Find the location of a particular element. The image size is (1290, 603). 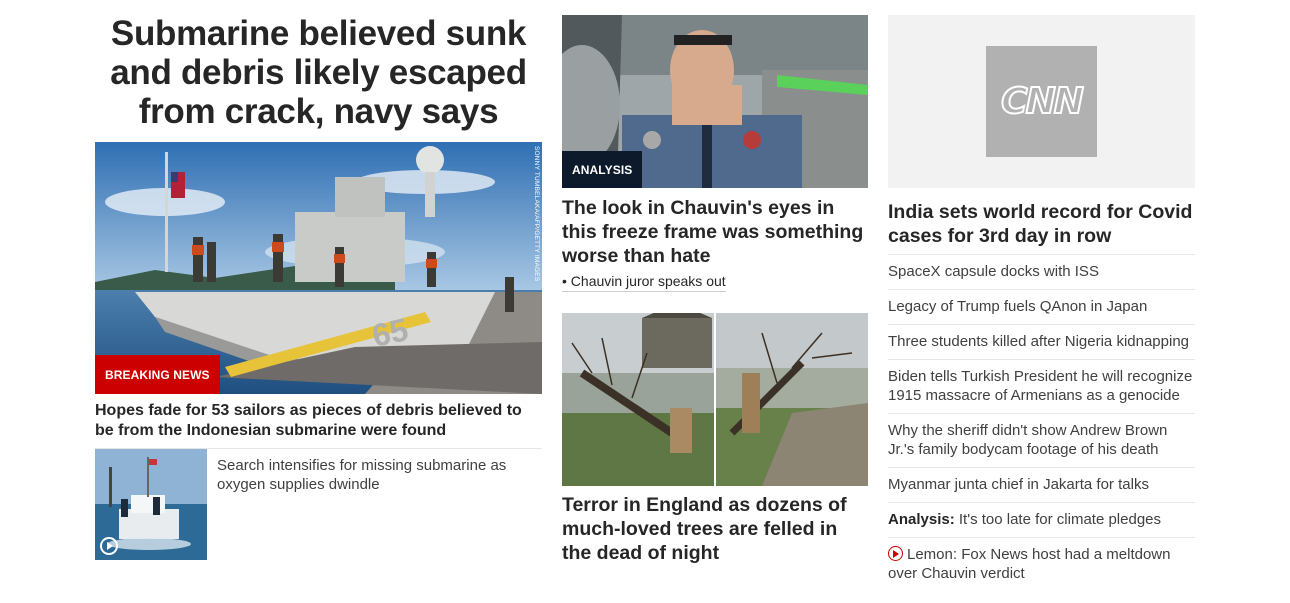

cnn-logo-text: CNN is located at coordinates (1042, 101).